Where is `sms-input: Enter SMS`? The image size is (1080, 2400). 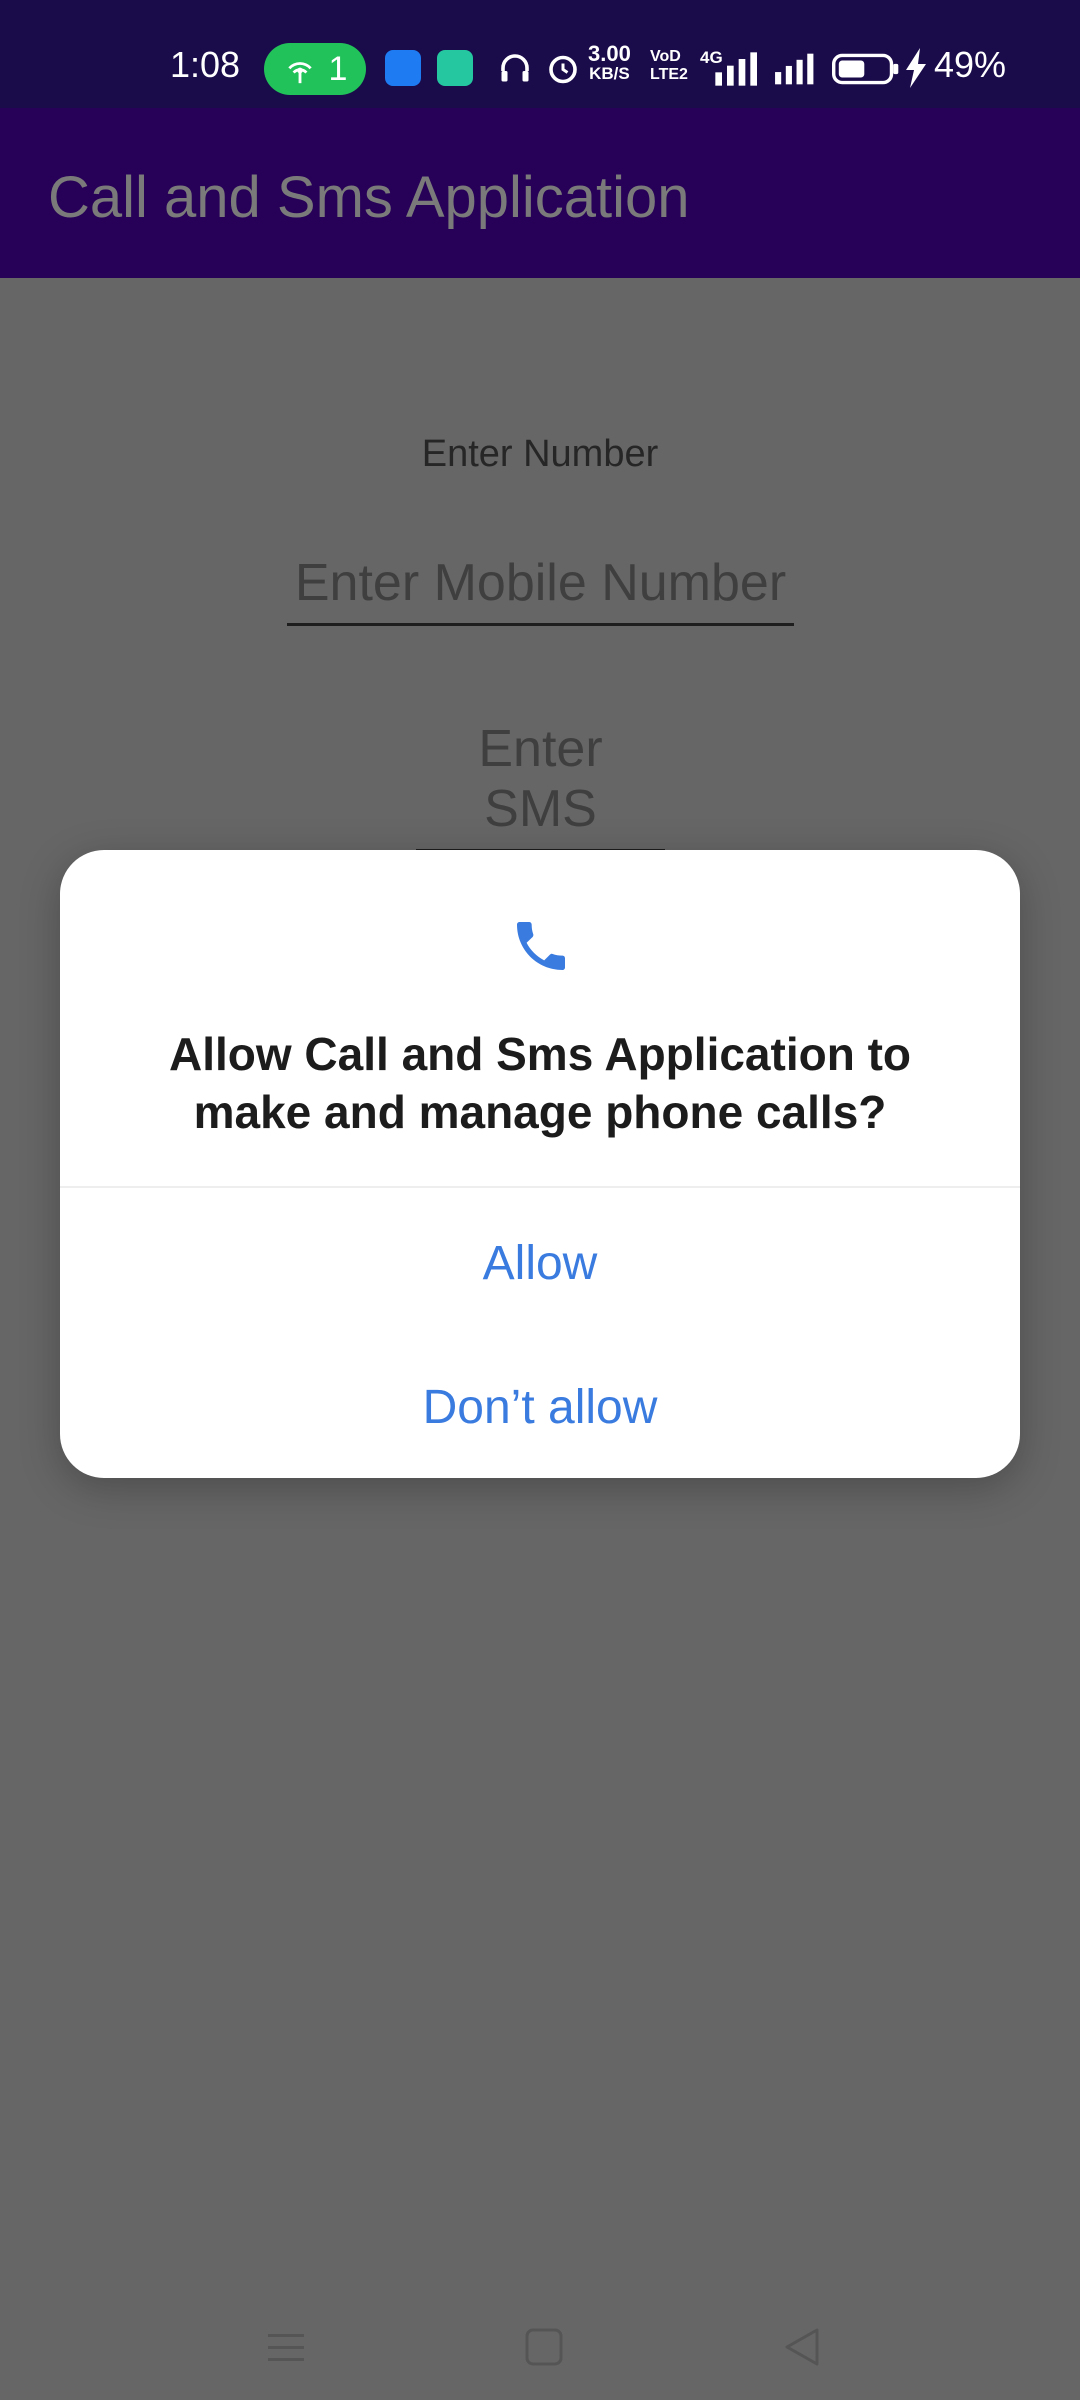
sms-input: Enter SMS is located at coordinates (540, 785).